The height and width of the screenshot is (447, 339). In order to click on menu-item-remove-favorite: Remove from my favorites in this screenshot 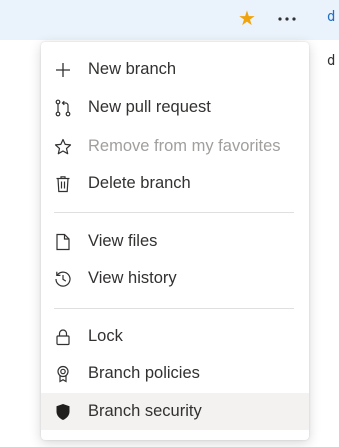, I will do `click(175, 146)`.